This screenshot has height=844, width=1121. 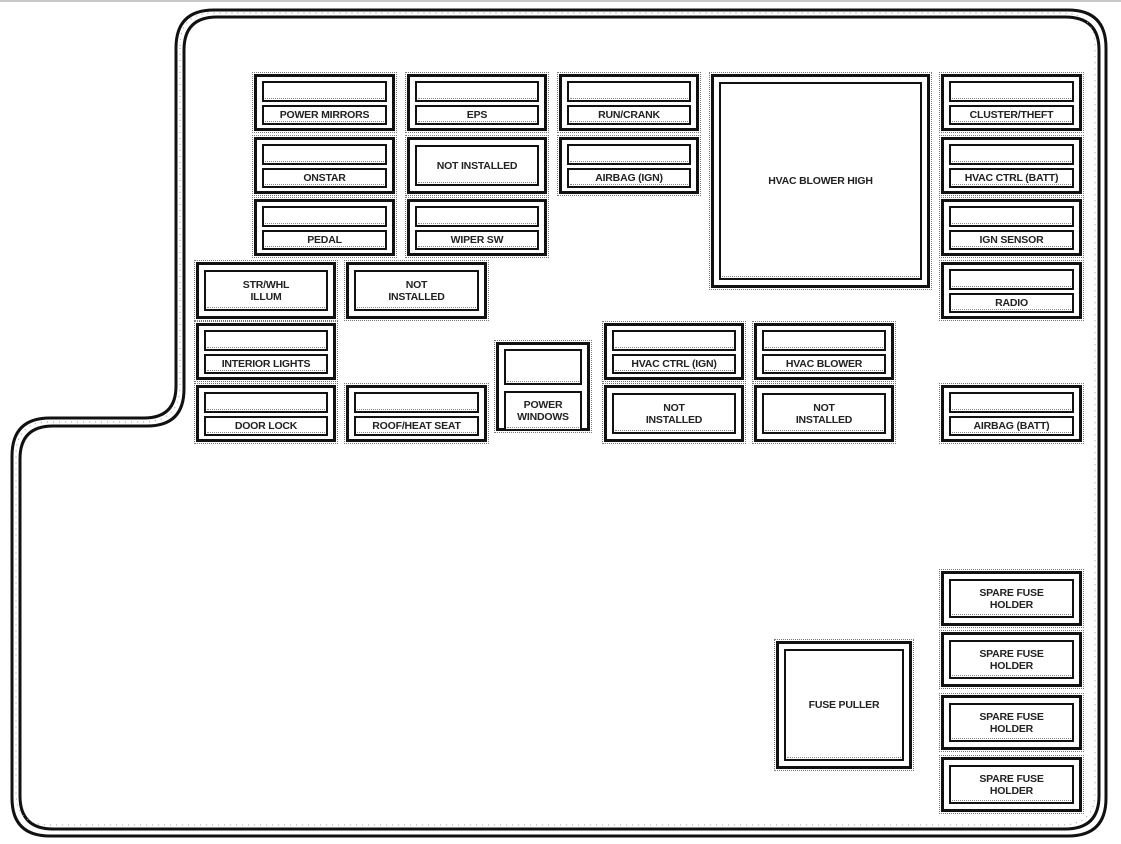 I want to click on fuse-label: HVAC CTRL (BATT), so click(x=1011, y=177).